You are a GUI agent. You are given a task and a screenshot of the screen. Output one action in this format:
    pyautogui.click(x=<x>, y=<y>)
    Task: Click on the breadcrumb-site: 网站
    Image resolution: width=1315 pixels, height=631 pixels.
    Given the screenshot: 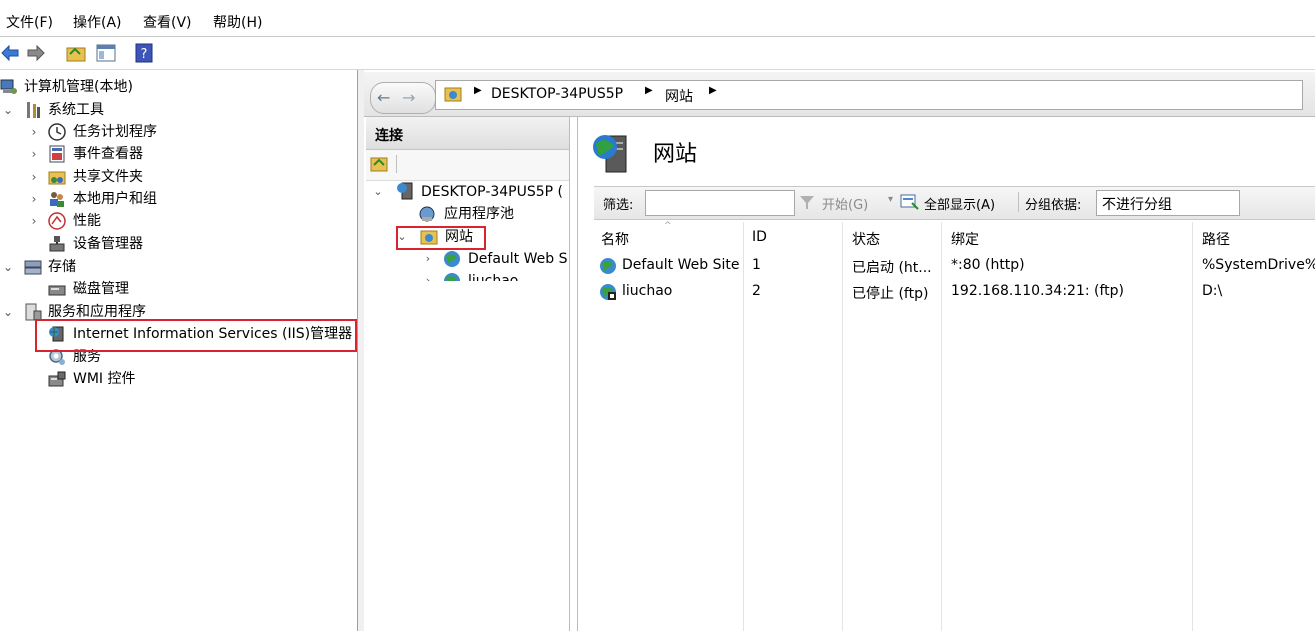 What is the action you would take?
    pyautogui.click(x=679, y=96)
    